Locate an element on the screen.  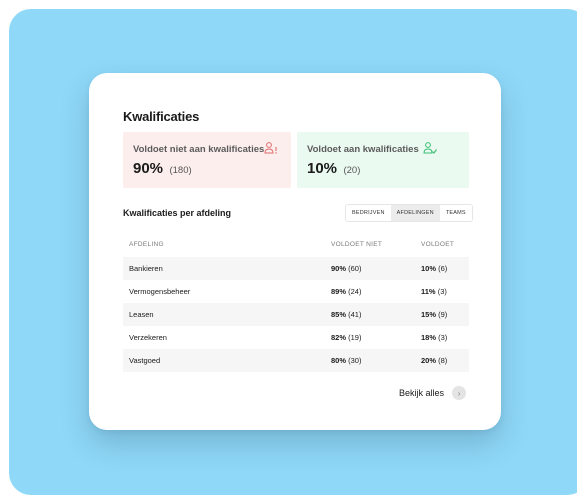
cell-voldoet-count: (8) is located at coordinates (443, 360).